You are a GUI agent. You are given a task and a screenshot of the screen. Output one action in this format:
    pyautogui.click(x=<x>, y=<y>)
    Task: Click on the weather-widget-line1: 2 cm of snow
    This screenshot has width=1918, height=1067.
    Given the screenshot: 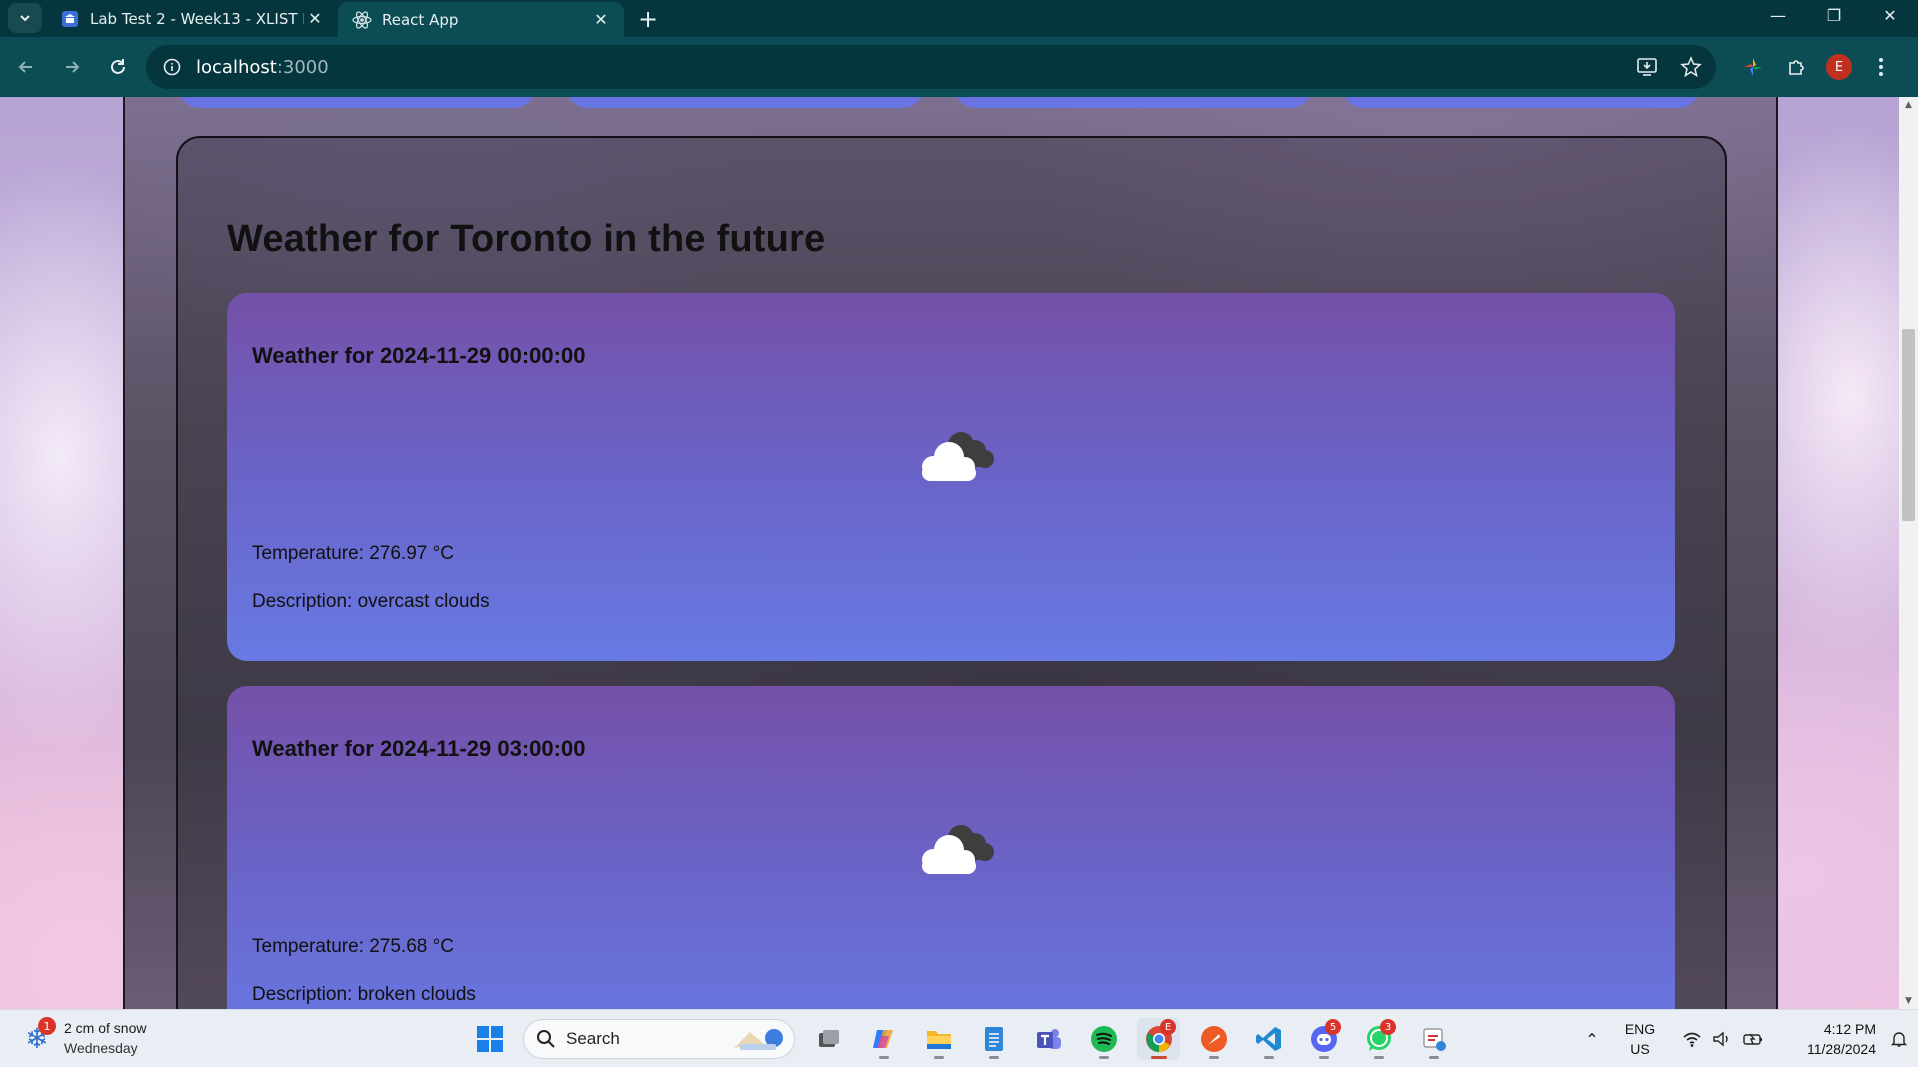 What is the action you would take?
    pyautogui.click(x=105, y=1028)
    